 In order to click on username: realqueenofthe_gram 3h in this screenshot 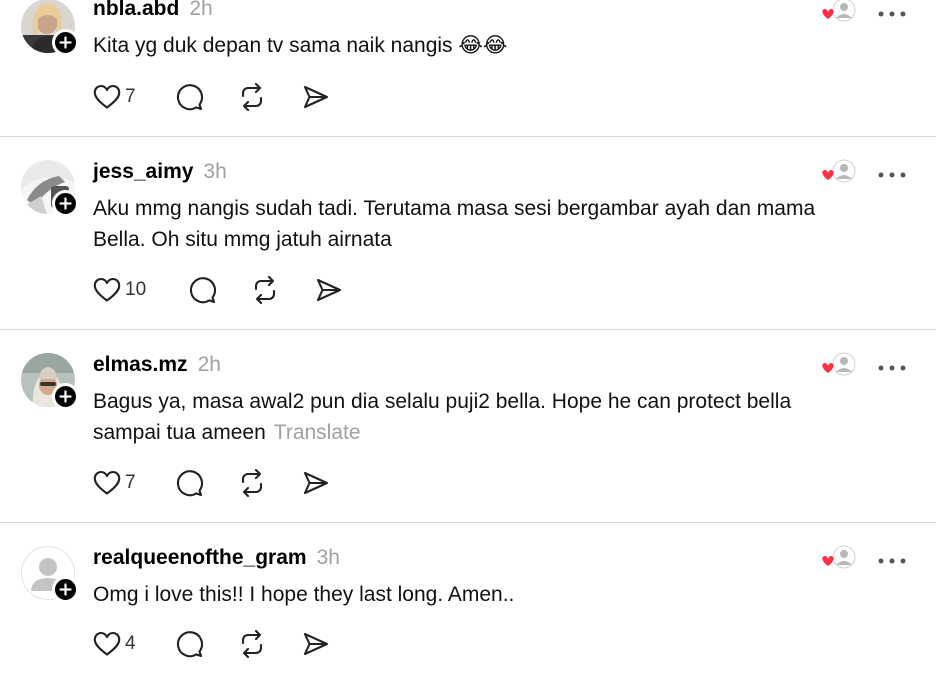, I will do `click(216, 558)`.